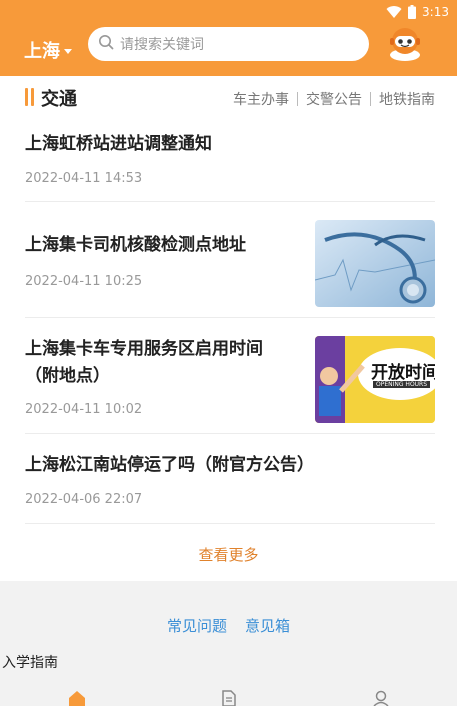 The image size is (457, 706). I want to click on search-icon, so click(106, 44).